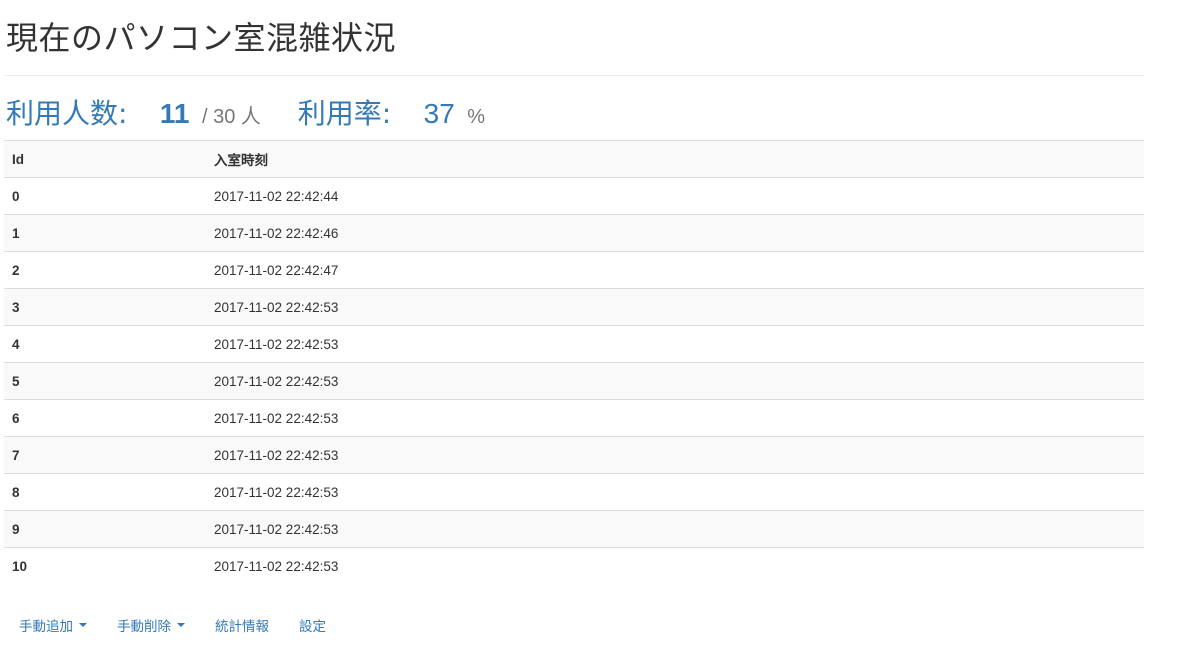 The image size is (1184, 659). What do you see at coordinates (46, 627) in the screenshot?
I see `manual-add-label: 手動追加` at bounding box center [46, 627].